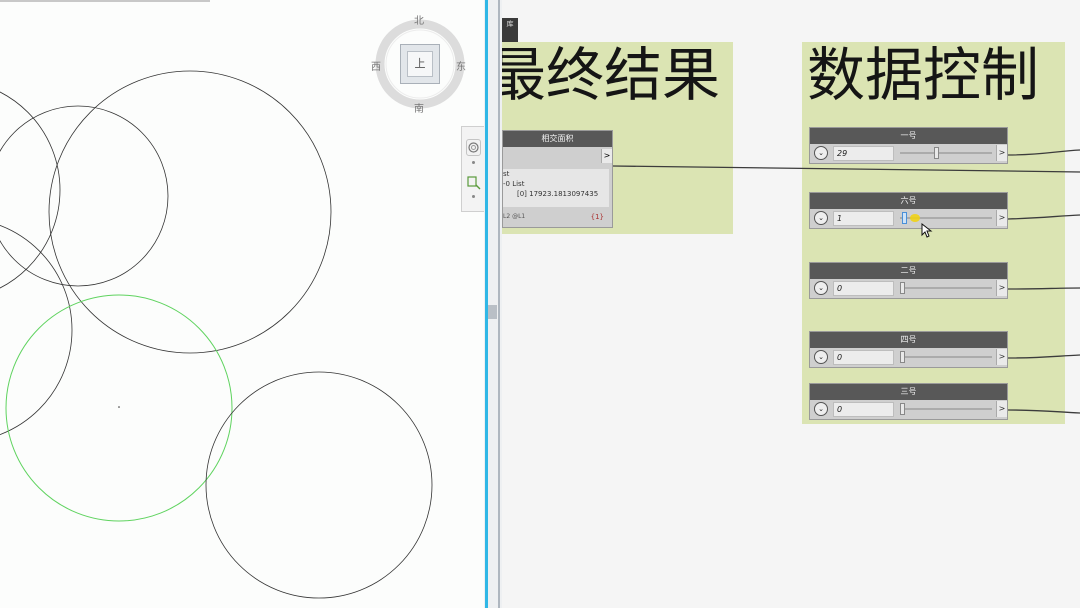 This screenshot has height=608, width=1080. Describe the element at coordinates (493, 304) in the screenshot. I see `pane-splitter` at that location.